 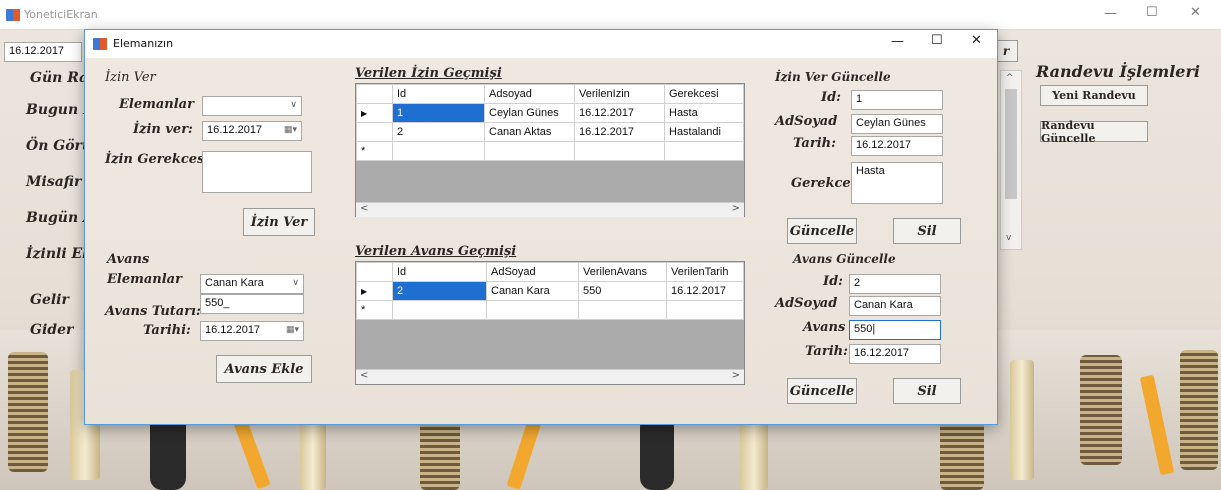 I want to click on table-cell: Canan Aktas, so click(x=529, y=132).